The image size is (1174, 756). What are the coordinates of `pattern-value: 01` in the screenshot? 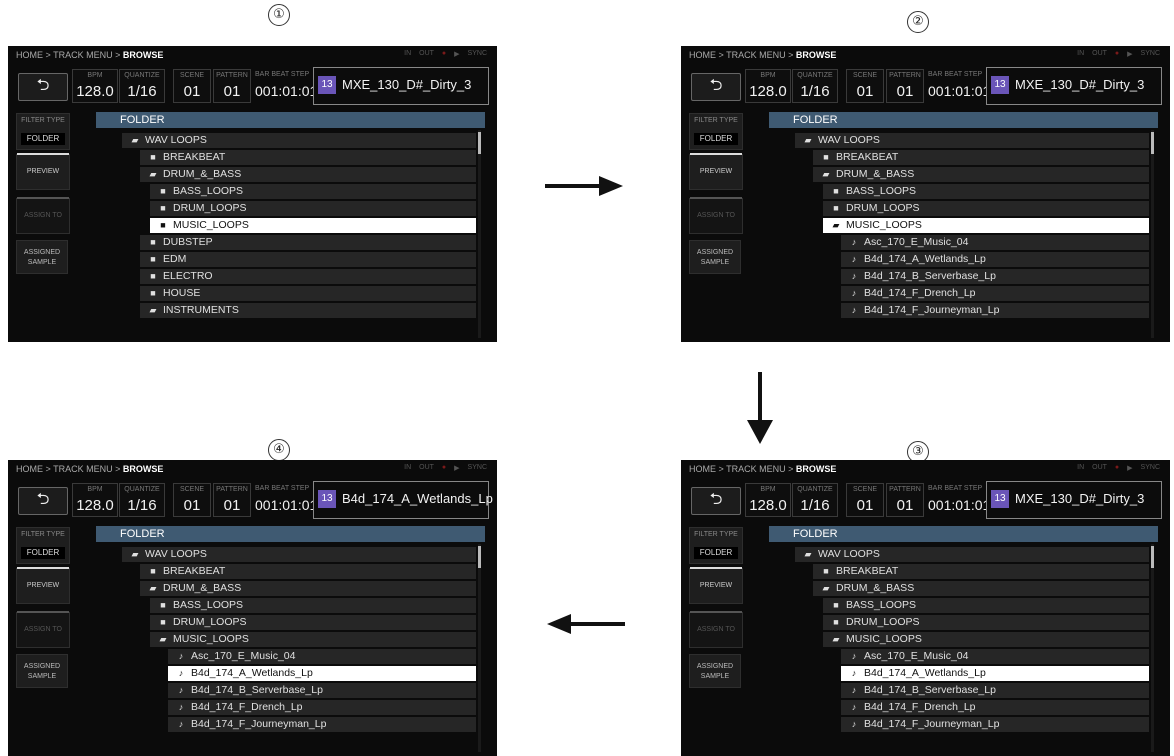 It's located at (232, 91).